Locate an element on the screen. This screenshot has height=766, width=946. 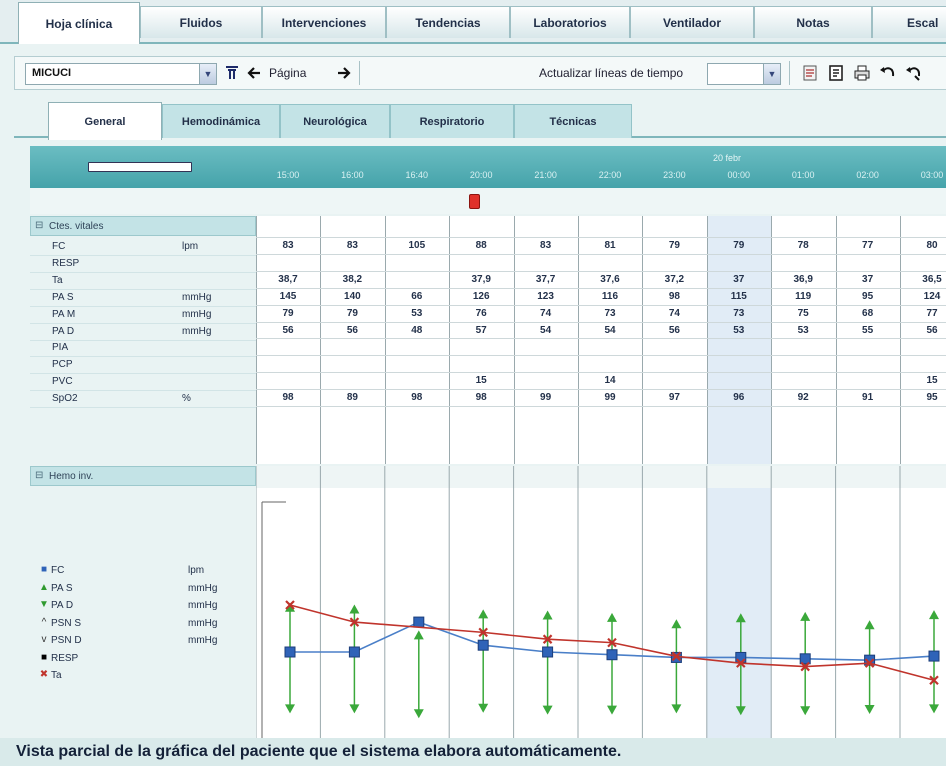
vital-cell: 55 is located at coordinates (868, 330).